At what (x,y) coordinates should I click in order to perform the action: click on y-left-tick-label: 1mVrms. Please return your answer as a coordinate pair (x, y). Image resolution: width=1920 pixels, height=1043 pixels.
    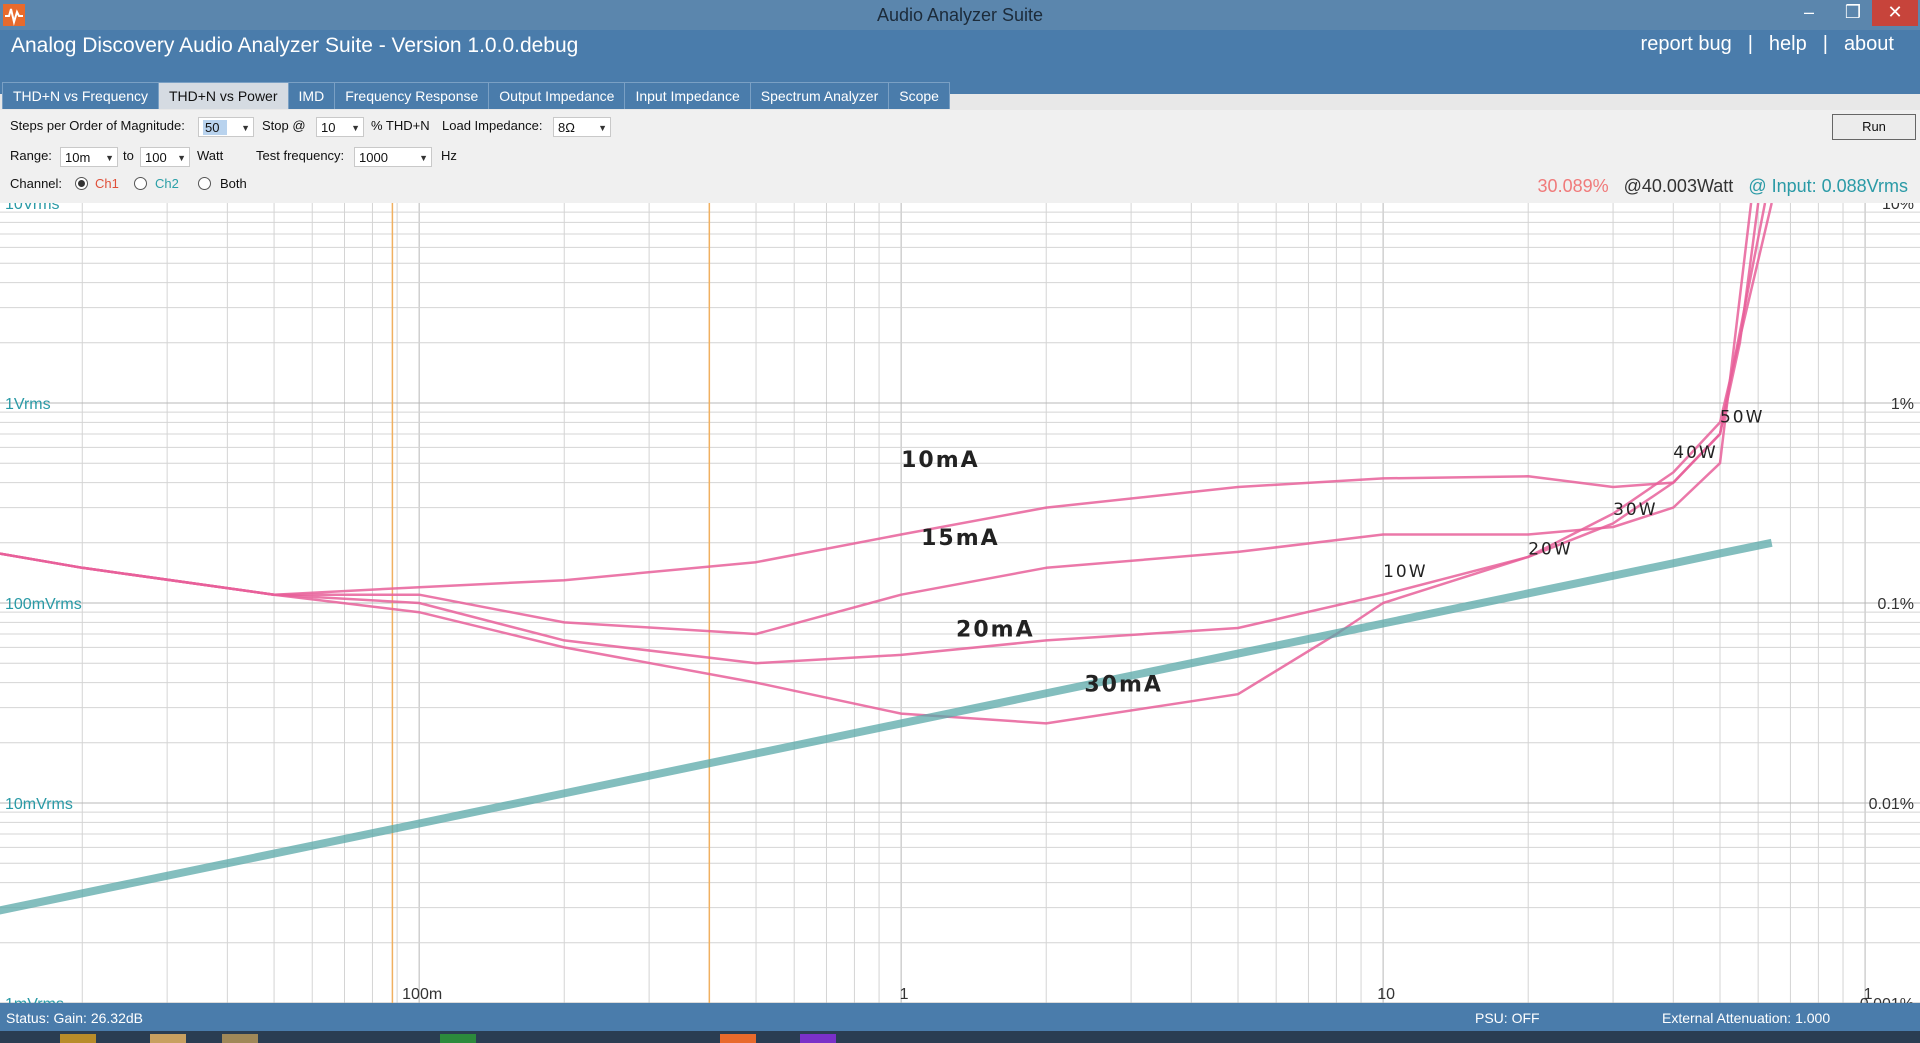
    Looking at the image, I should click on (34, 999).